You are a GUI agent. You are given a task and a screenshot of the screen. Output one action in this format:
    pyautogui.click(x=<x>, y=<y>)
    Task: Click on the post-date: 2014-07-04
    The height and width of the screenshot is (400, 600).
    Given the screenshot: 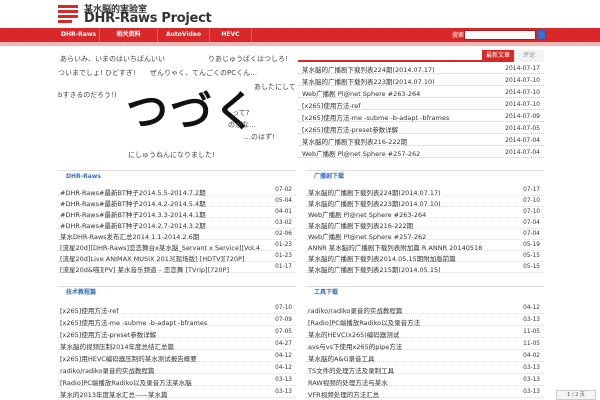 What is the action you would take?
    pyautogui.click(x=522, y=140)
    